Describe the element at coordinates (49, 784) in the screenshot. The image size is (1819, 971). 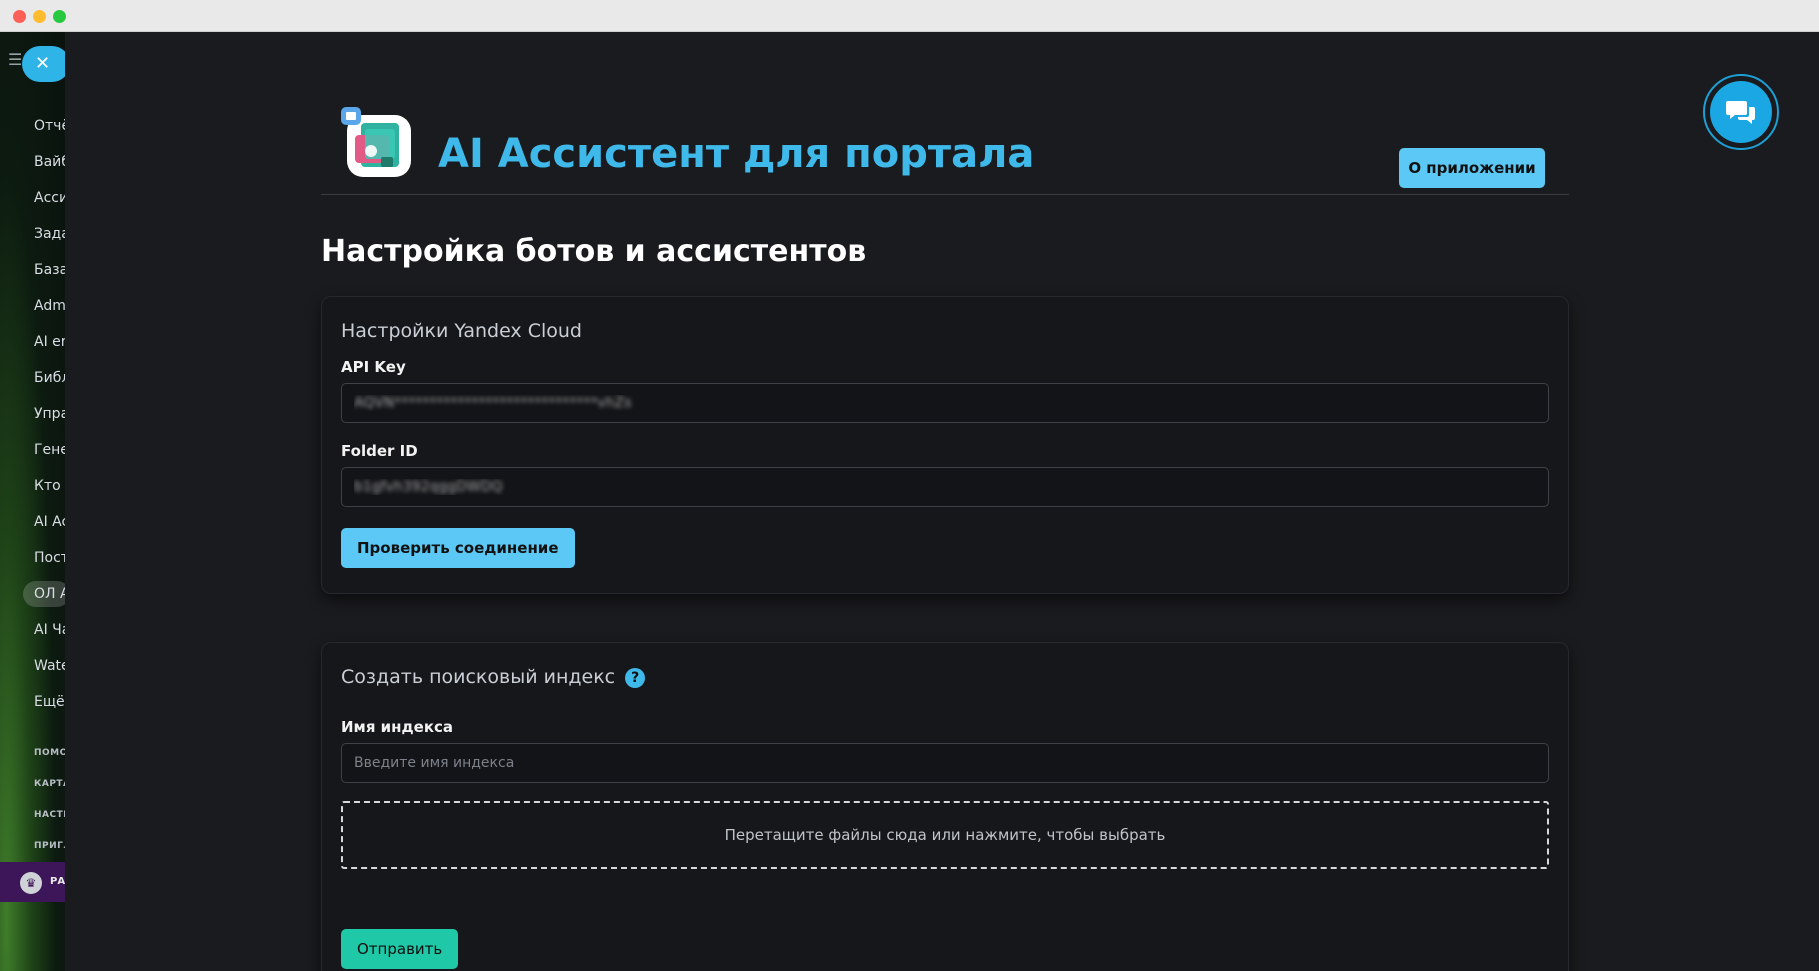
I see `sidebar-link-map: КАРТА` at that location.